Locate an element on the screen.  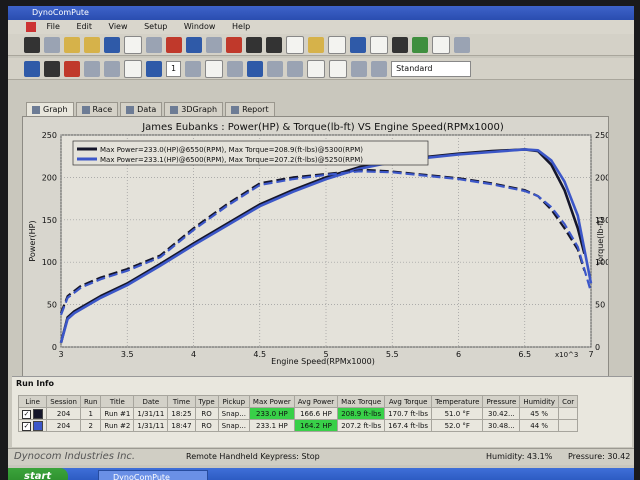
cell-type: RO is located at coordinates (206, 413).